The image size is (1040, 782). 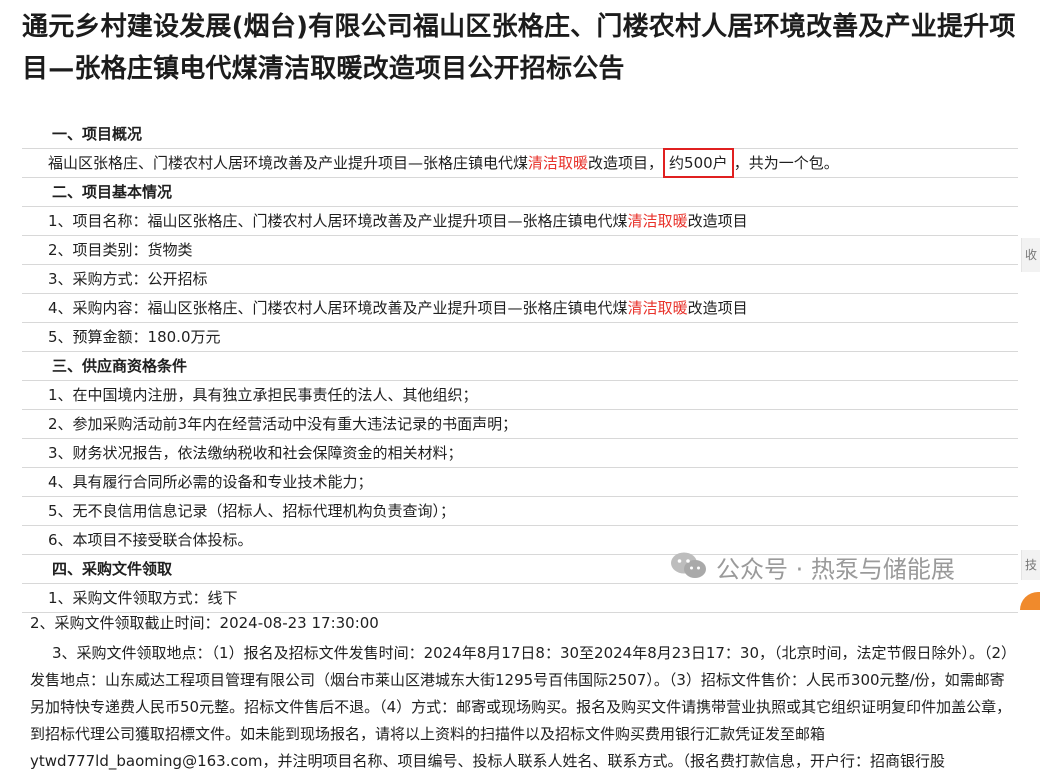 I want to click on qualification-item: 5、无不良信用信息记录（招标人、招标代理机构负责查询）；, so click(x=520, y=511).